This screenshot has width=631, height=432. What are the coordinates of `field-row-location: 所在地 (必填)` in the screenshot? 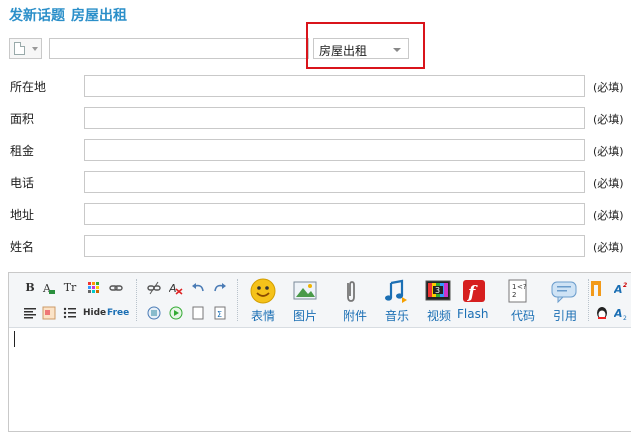 It's located at (315, 86).